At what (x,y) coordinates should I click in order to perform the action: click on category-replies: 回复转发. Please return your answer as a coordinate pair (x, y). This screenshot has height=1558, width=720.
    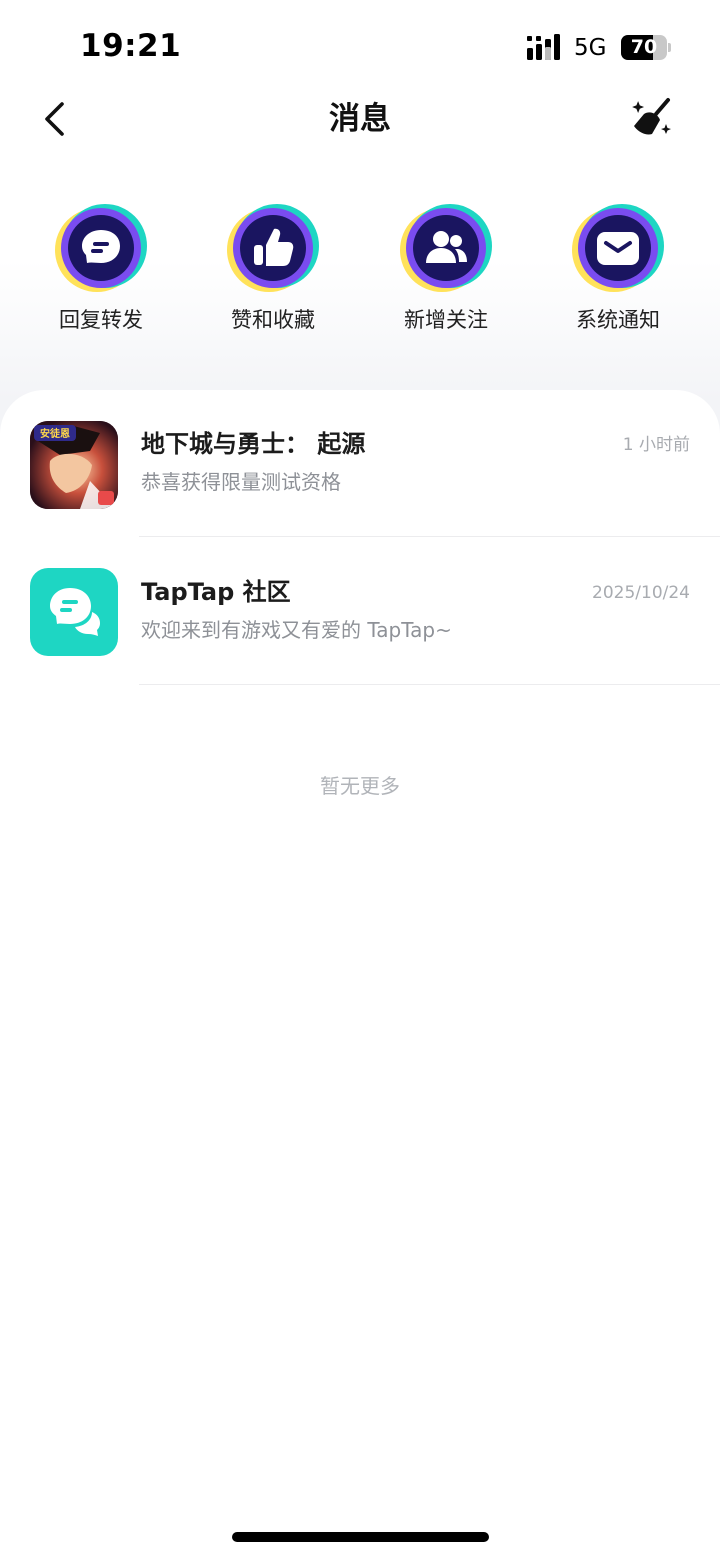
    Looking at the image, I should click on (101, 267).